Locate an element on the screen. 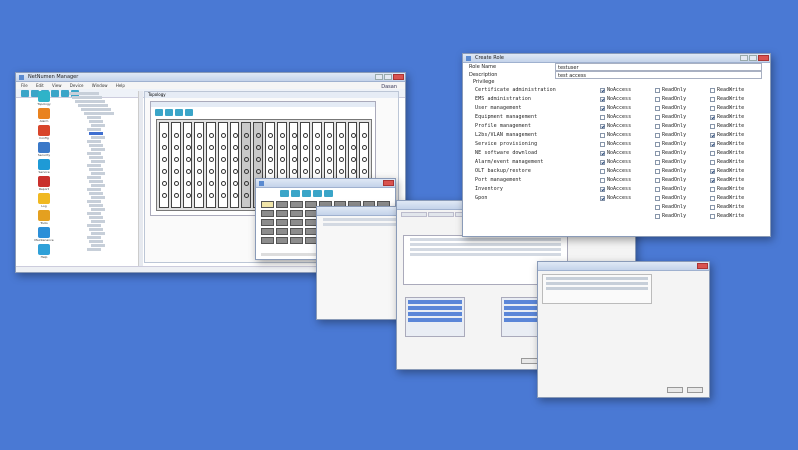 This screenshot has width=798, height=450. sidebar-log-icon is located at coordinates (44, 198).